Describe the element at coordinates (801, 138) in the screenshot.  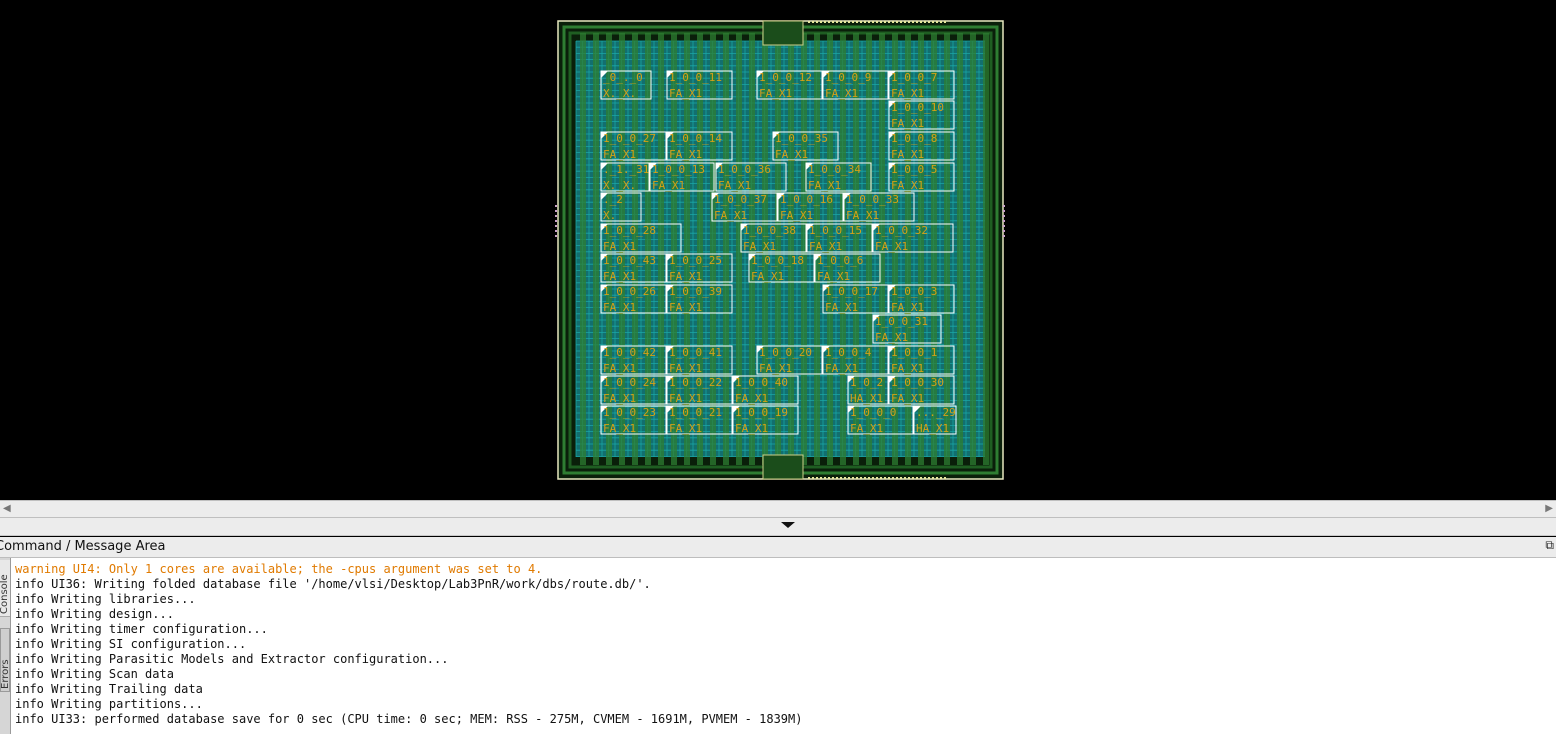
I see `cell-instance-name: 1_0_0_35` at that location.